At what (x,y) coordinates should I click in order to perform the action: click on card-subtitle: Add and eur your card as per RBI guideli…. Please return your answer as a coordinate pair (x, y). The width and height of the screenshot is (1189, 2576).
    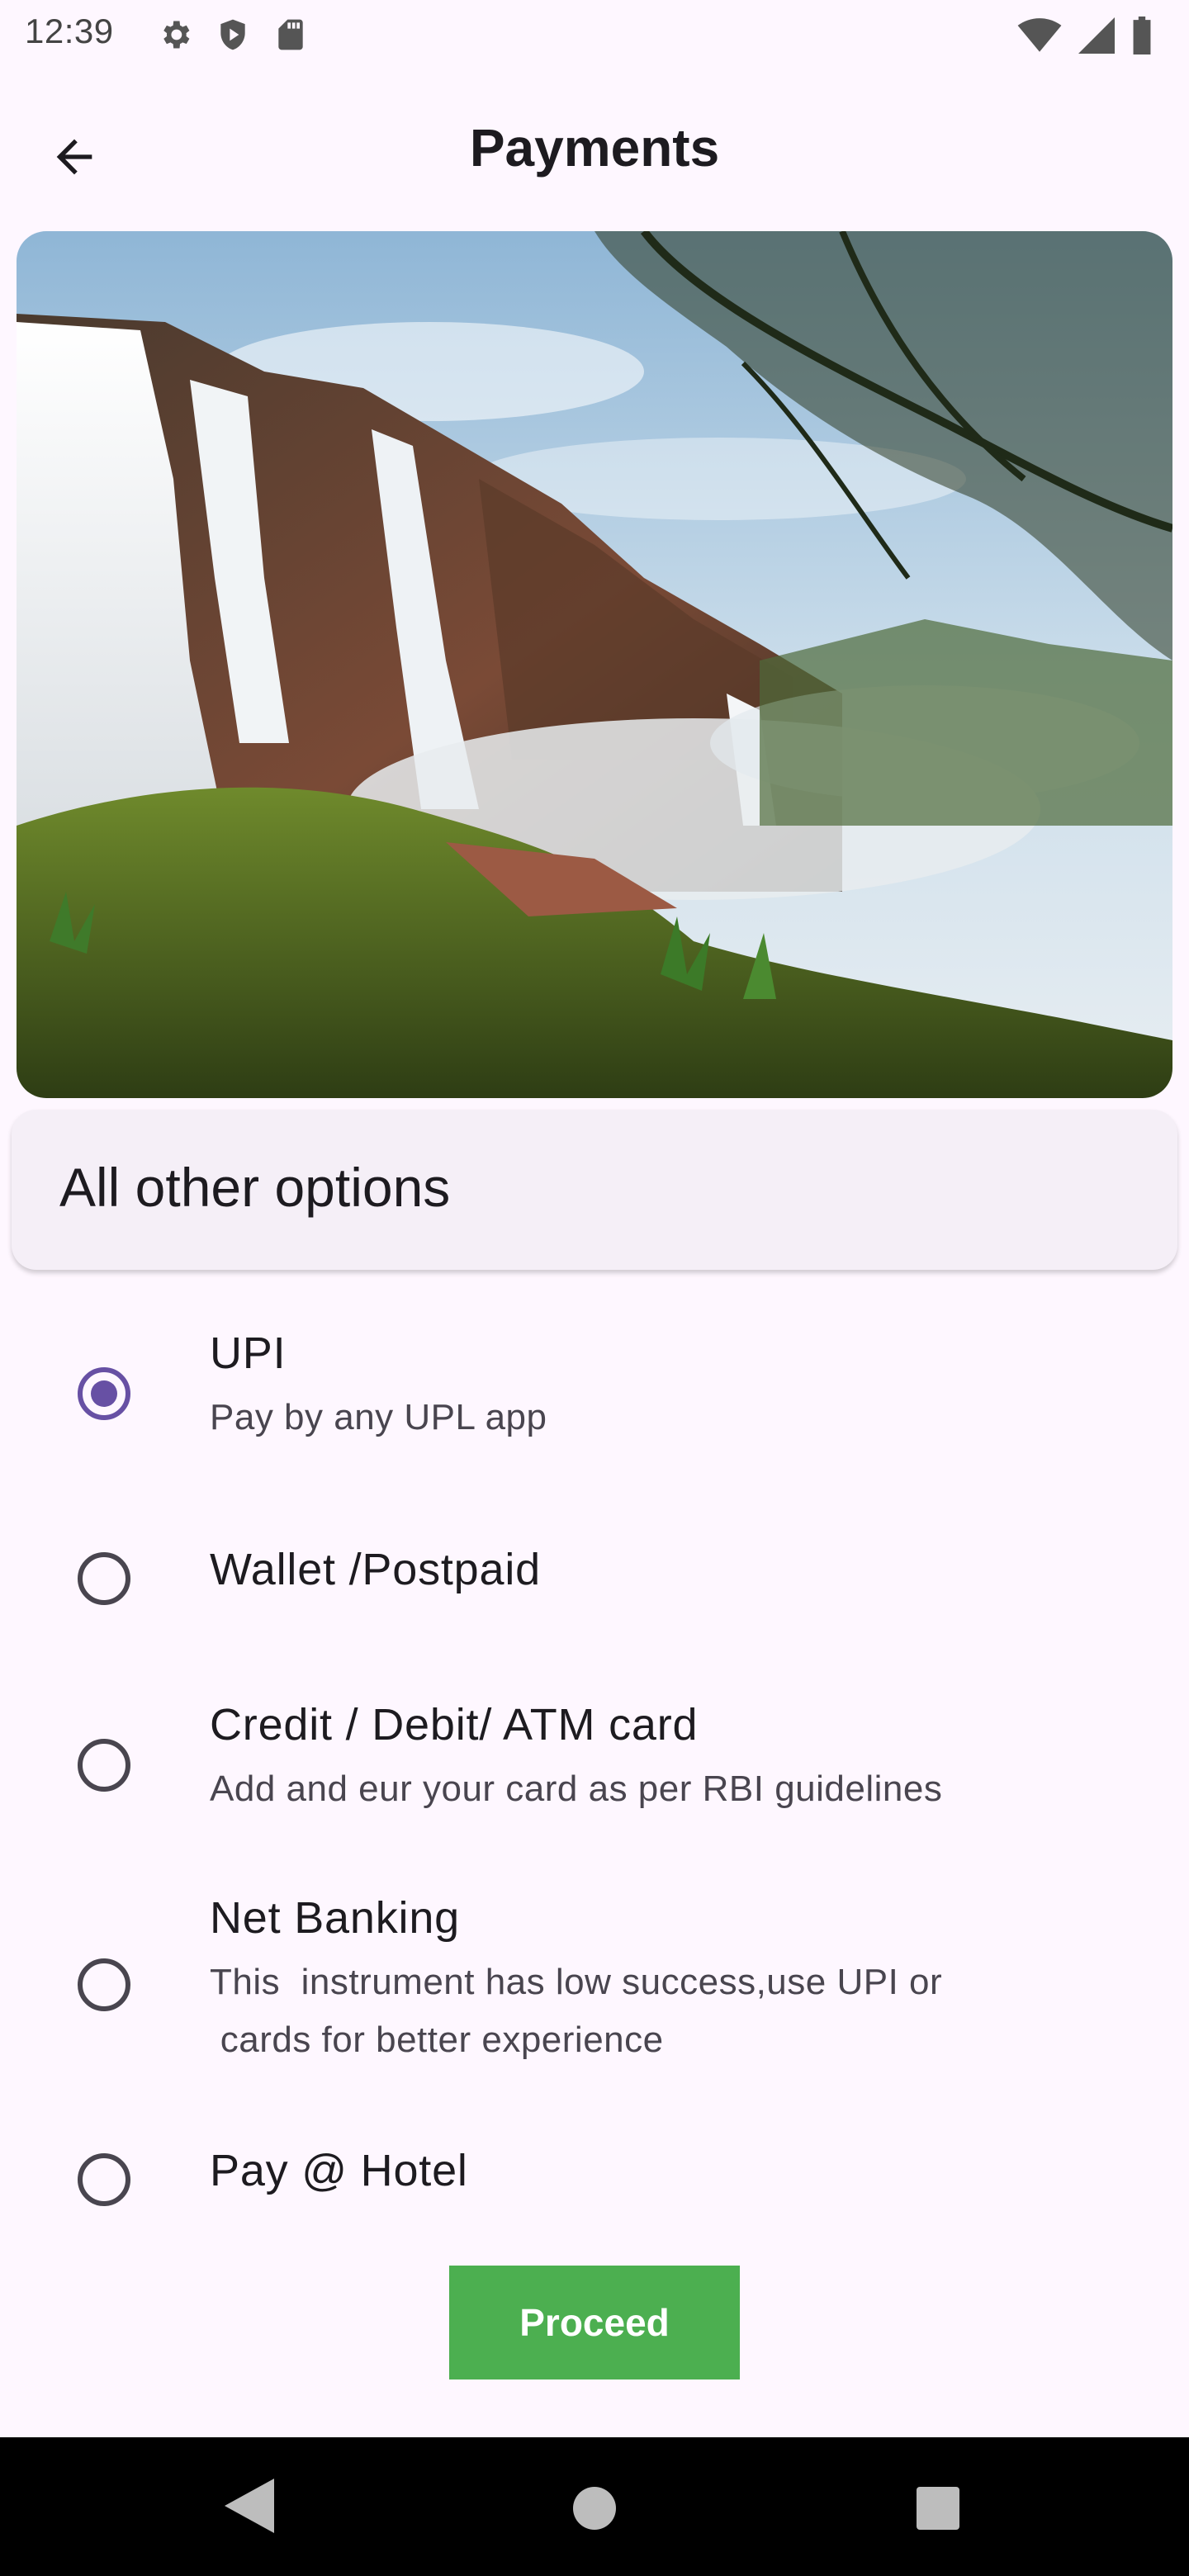
    Looking at the image, I should click on (576, 1789).